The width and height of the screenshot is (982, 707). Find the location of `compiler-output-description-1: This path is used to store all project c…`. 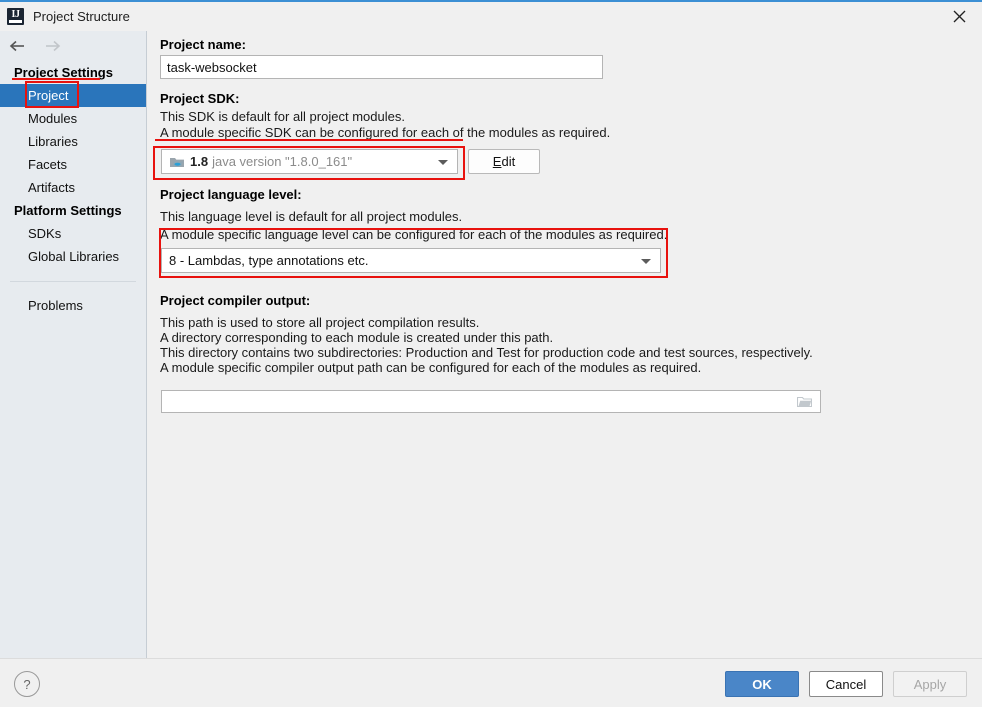

compiler-output-description-1: This path is used to store all project c… is located at coordinates (320, 322).